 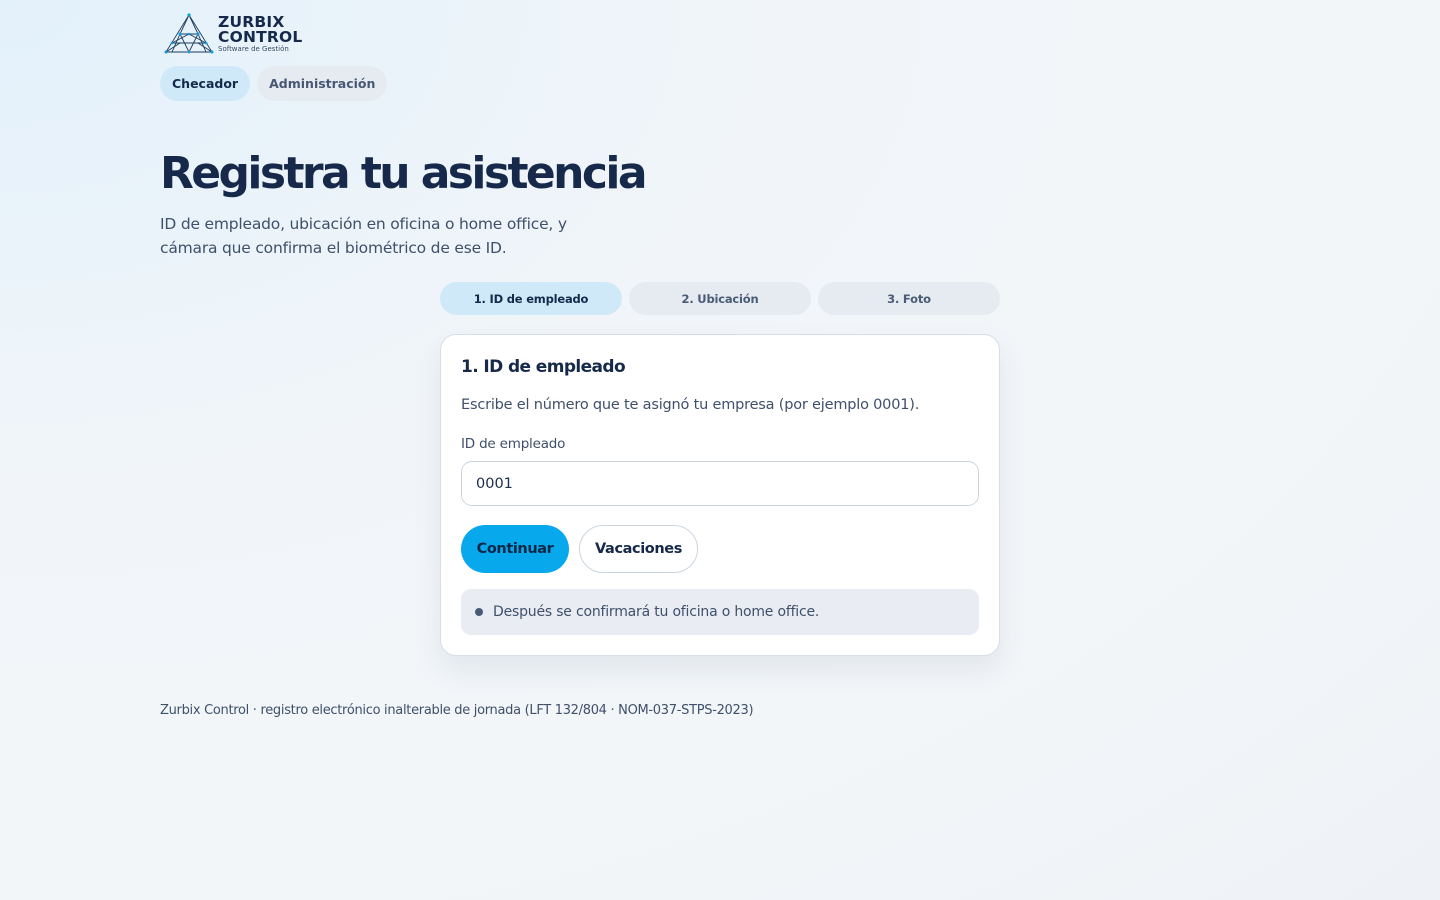 I want to click on step-photo: 3. Foto, so click(x=909, y=298).